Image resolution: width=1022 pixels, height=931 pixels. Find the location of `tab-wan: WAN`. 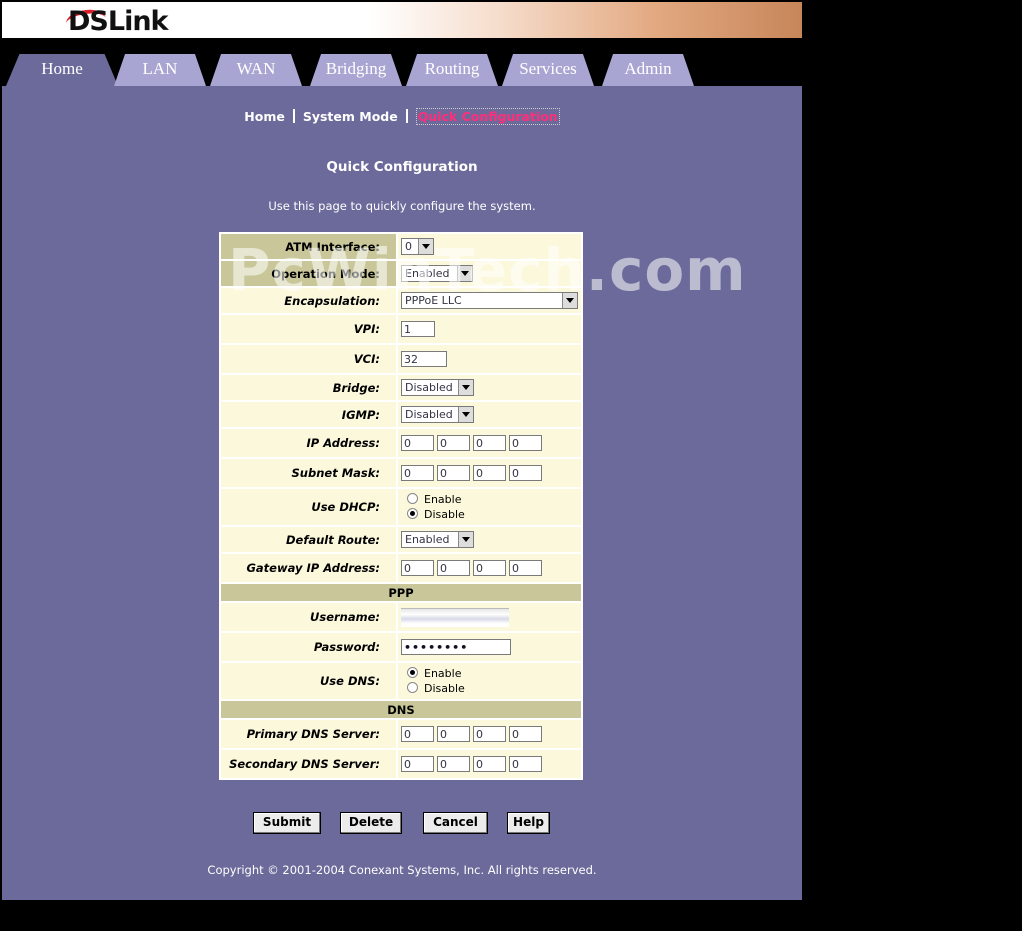

tab-wan: WAN is located at coordinates (256, 70).